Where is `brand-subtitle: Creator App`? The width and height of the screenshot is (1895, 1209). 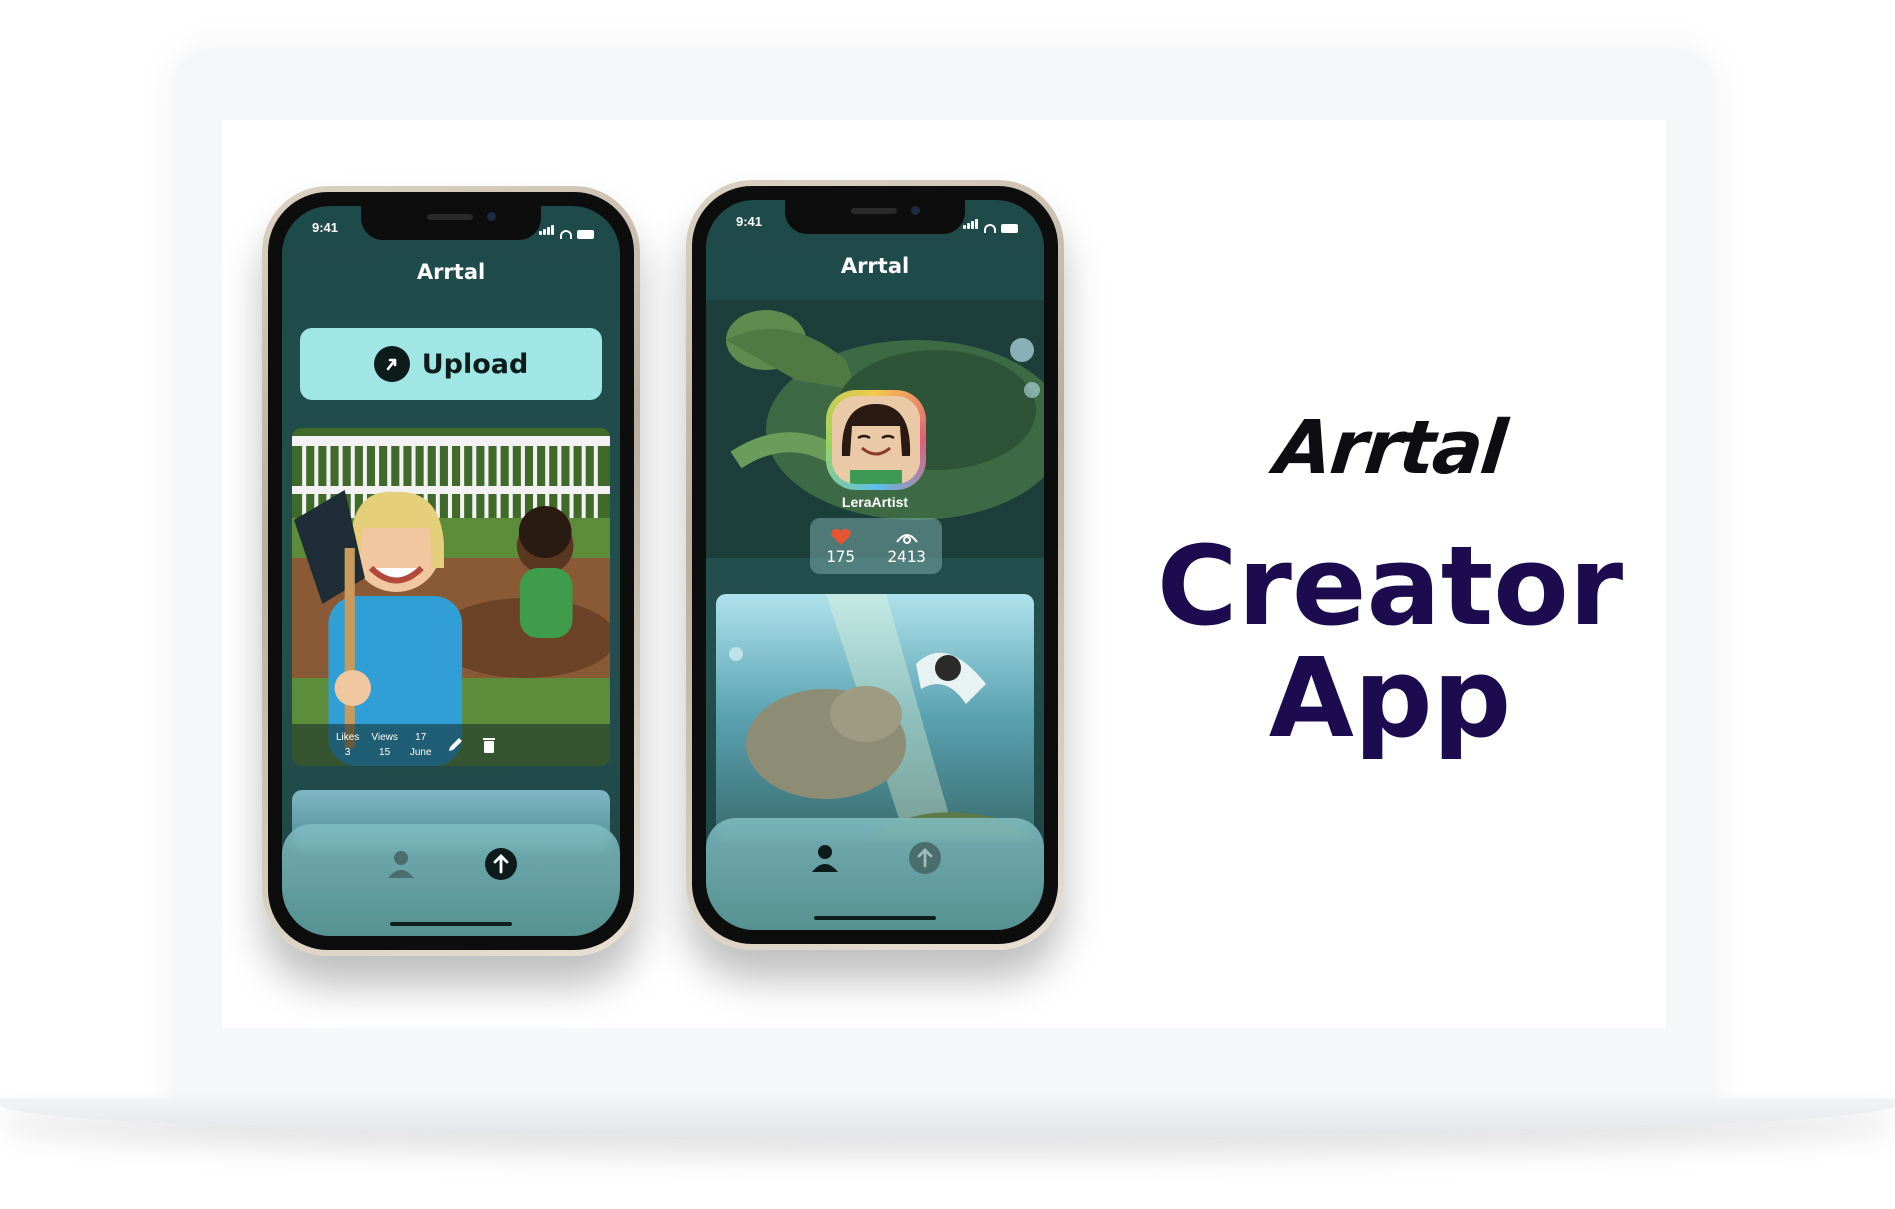
brand-subtitle: Creator App is located at coordinates (1390, 642).